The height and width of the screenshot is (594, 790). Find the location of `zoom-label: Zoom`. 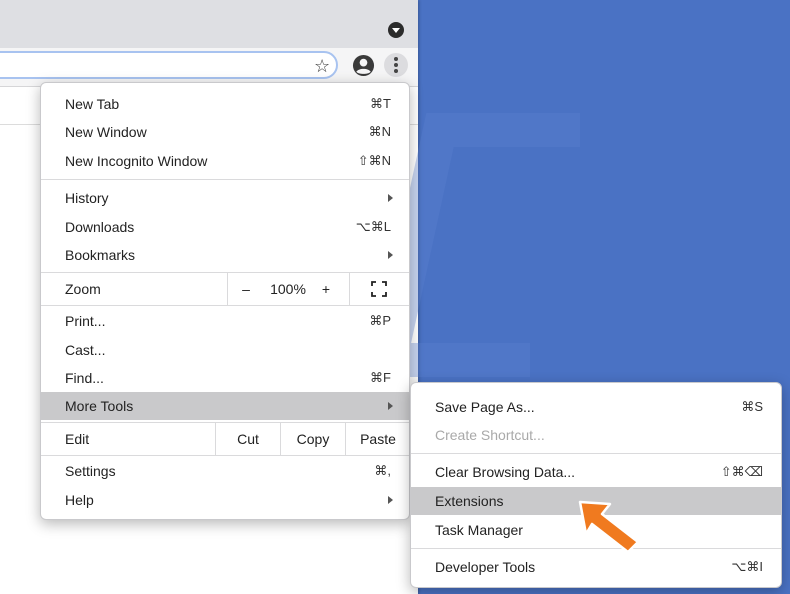

zoom-label: Zoom is located at coordinates (83, 289).